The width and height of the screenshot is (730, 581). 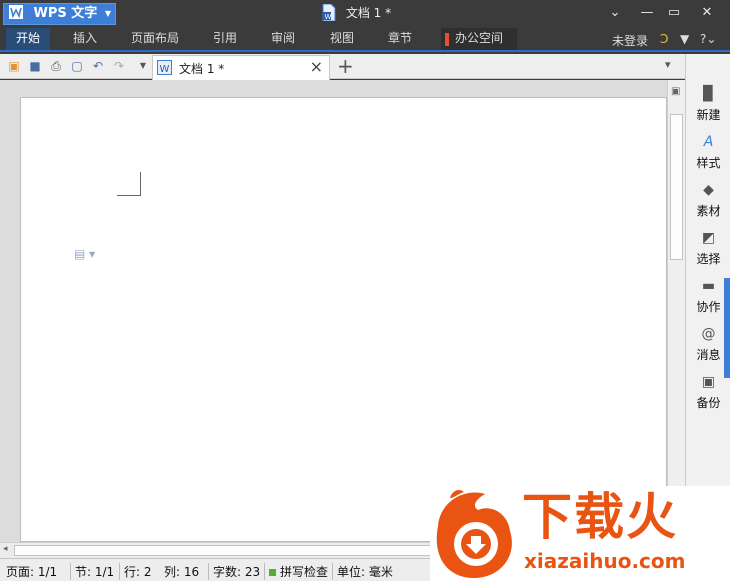 What do you see at coordinates (708, 200) in the screenshot?
I see `side-material-button: ◆ 素材` at bounding box center [708, 200].